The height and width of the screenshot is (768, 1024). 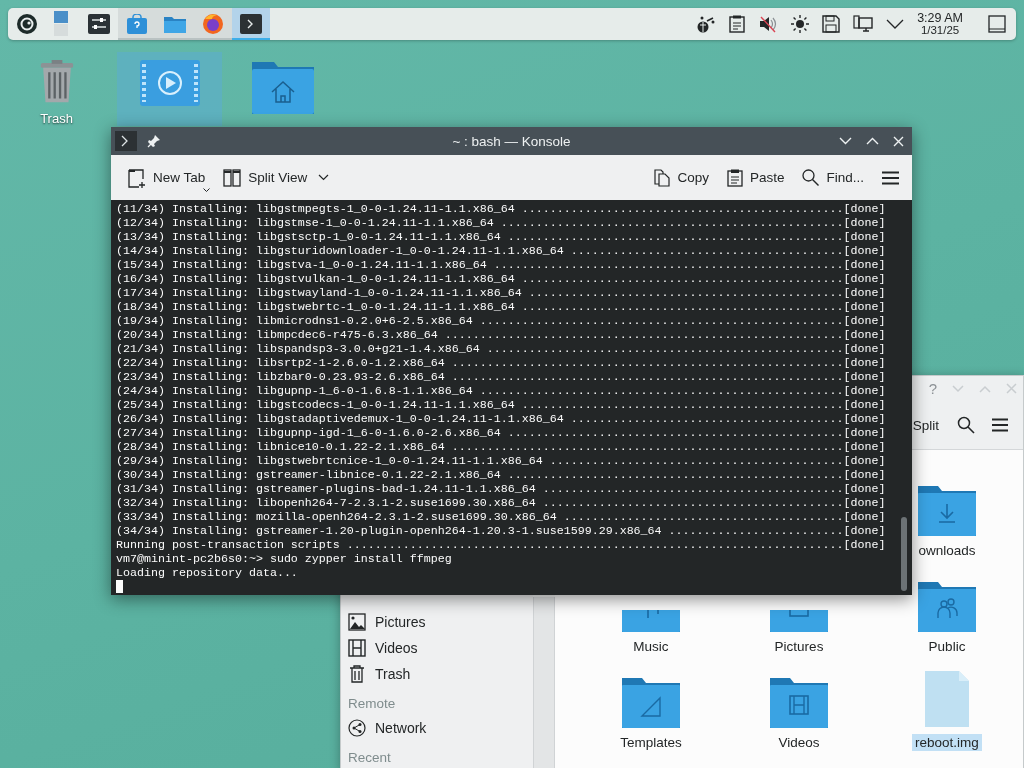 I want to click on film-icon, so click(x=357, y=648).